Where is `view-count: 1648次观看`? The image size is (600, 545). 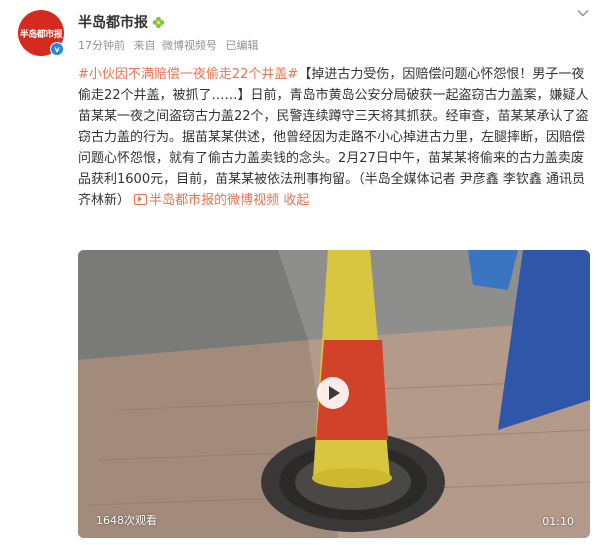
view-count: 1648次观看 is located at coordinates (126, 520).